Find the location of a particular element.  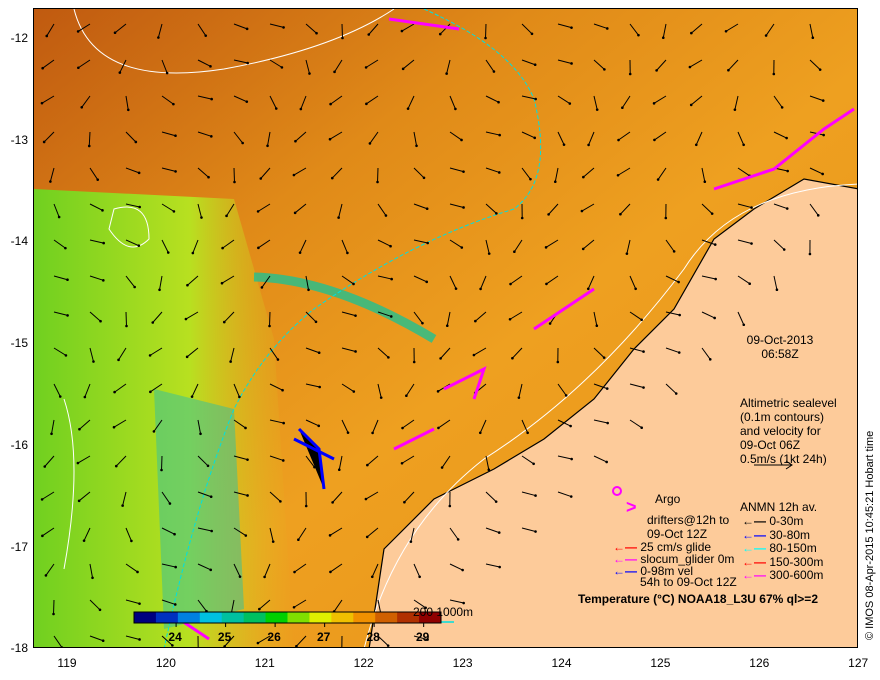

colorbar-tick-label: 26 is located at coordinates (274, 637).